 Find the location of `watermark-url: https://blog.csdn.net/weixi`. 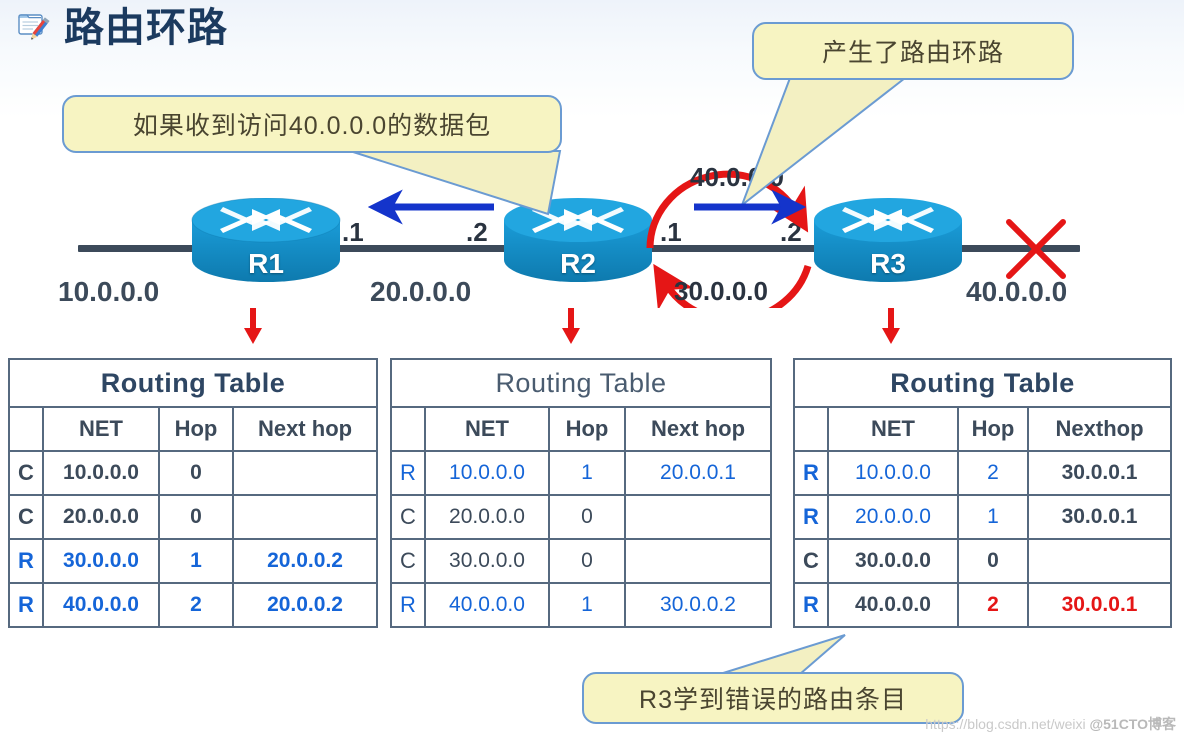

watermark-url: https://blog.csdn.net/weixi is located at coordinates (1005, 724).